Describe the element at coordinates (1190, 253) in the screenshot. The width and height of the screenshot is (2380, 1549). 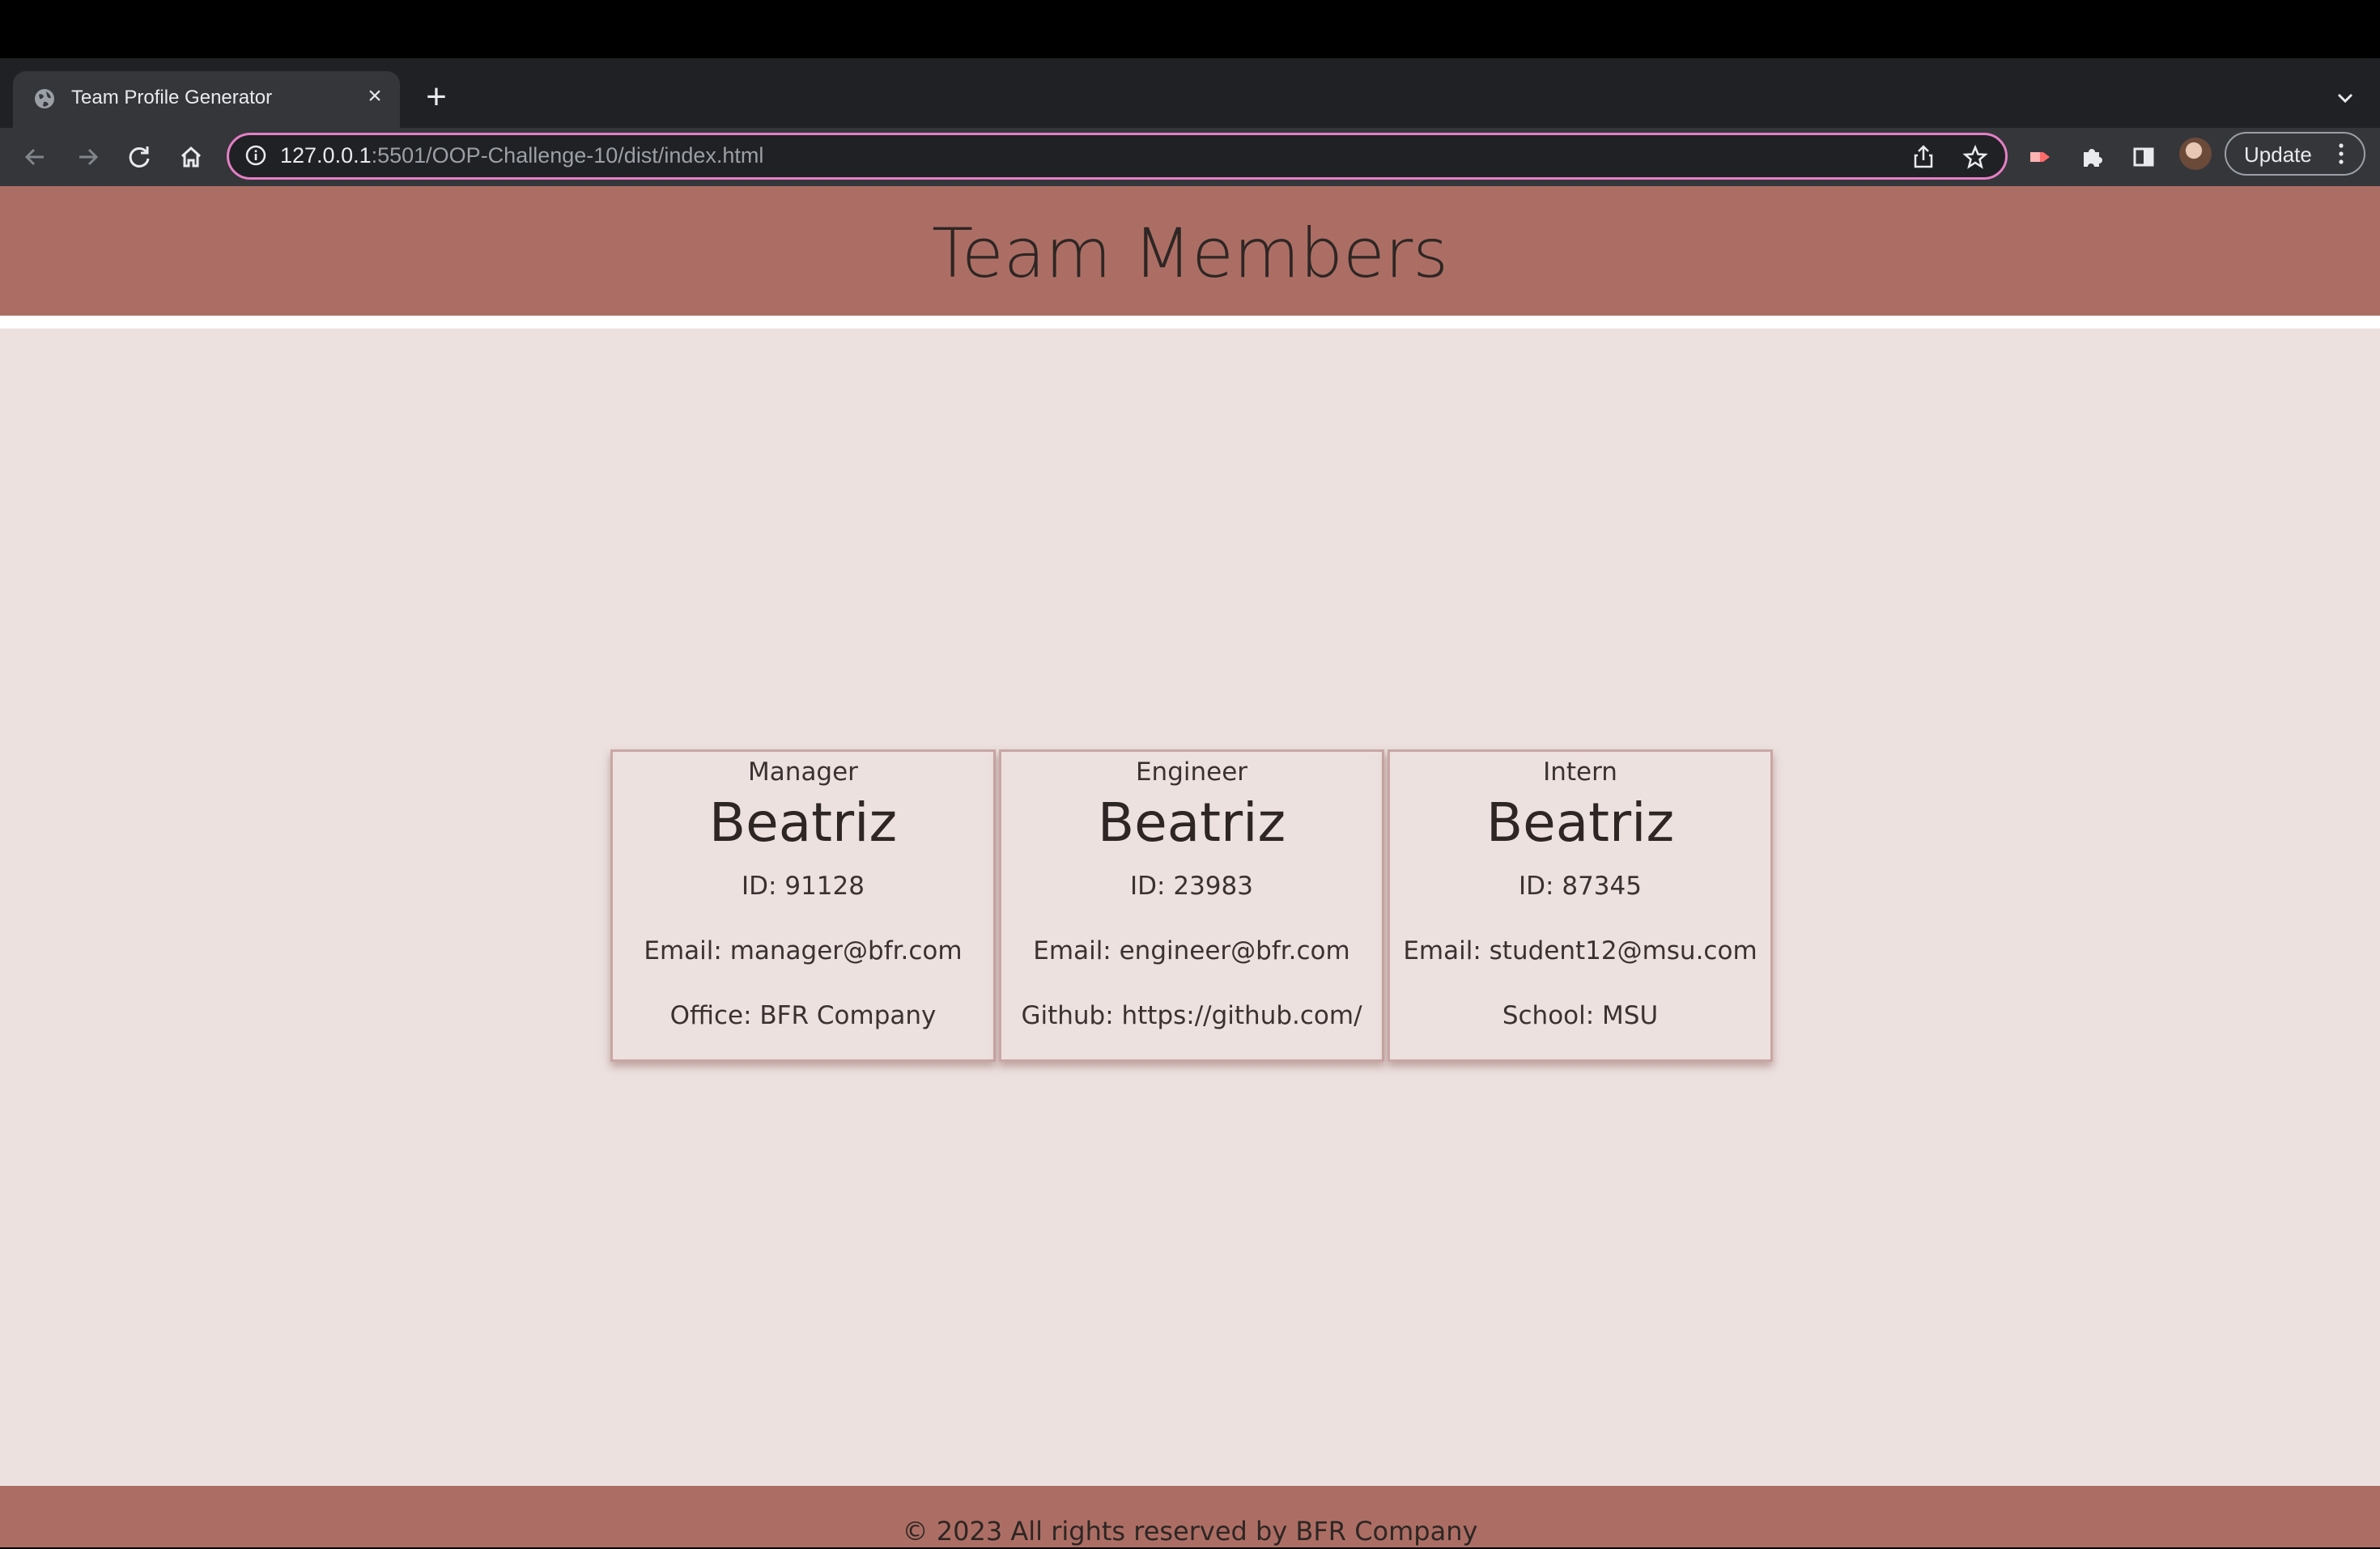
I see `page-title: Team Members` at that location.